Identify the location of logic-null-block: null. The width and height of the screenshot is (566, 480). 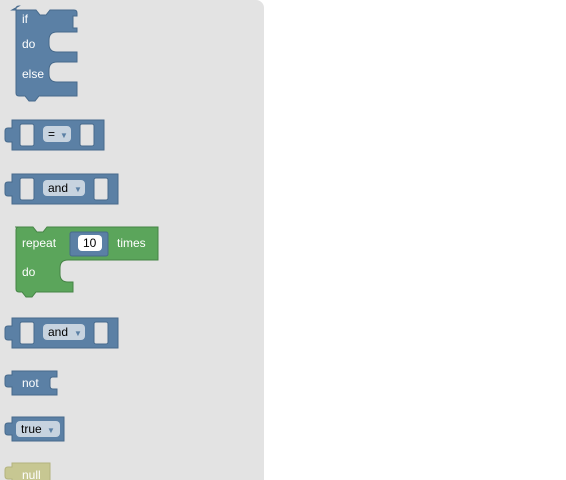
(27, 471).